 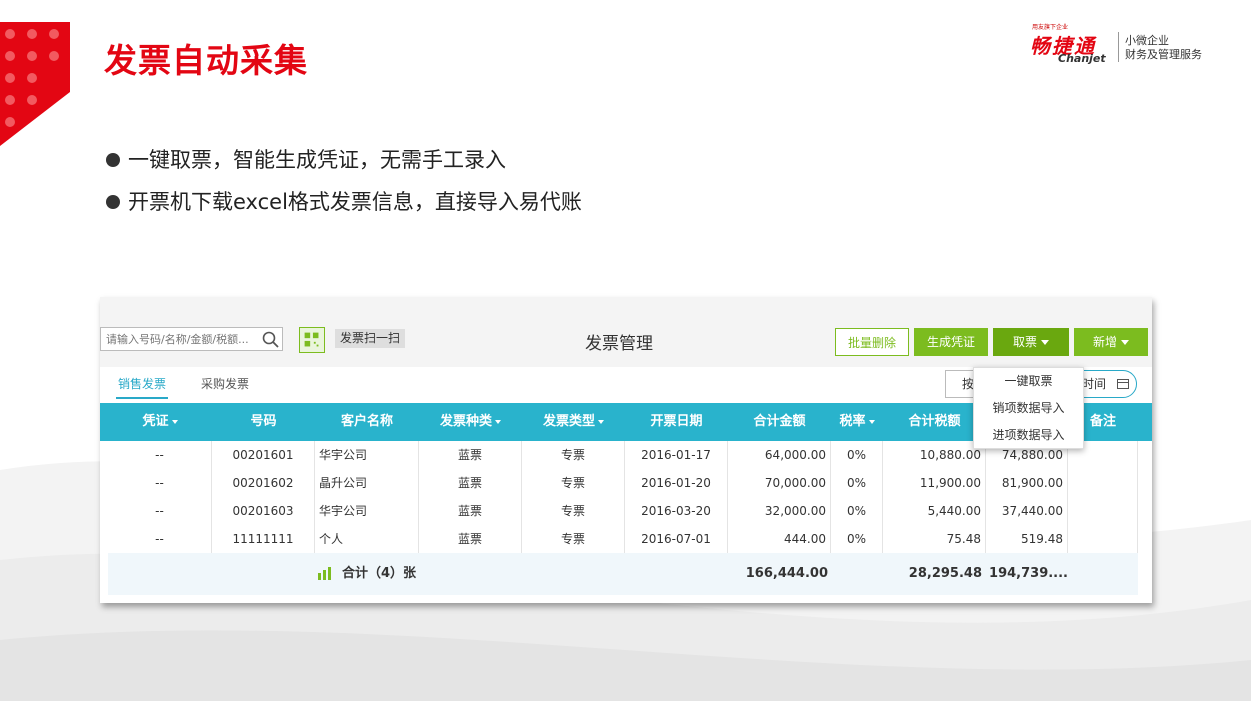 I want to click on totals-label: 合计（4）张, so click(x=379, y=573).